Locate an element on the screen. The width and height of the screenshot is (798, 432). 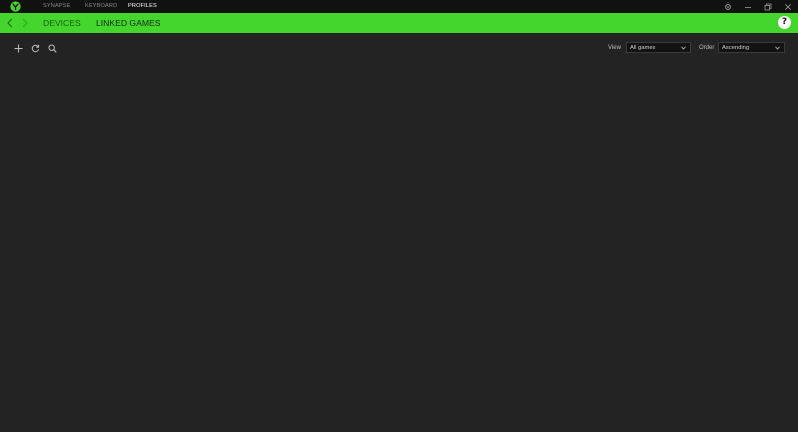
view-select: All games is located at coordinates (658, 47).